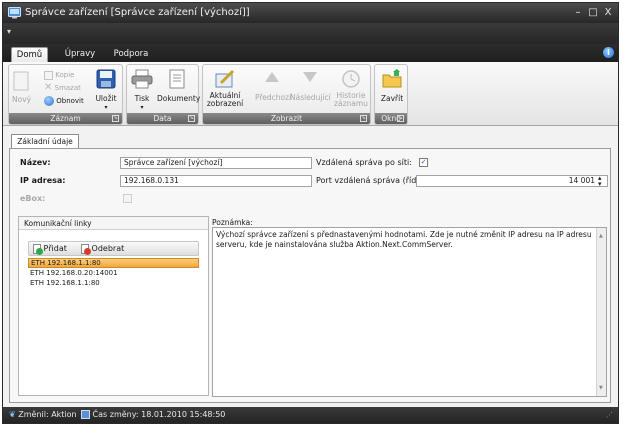 The image size is (623, 428). I want to click on obnovit-button: Obnovit, so click(64, 101).